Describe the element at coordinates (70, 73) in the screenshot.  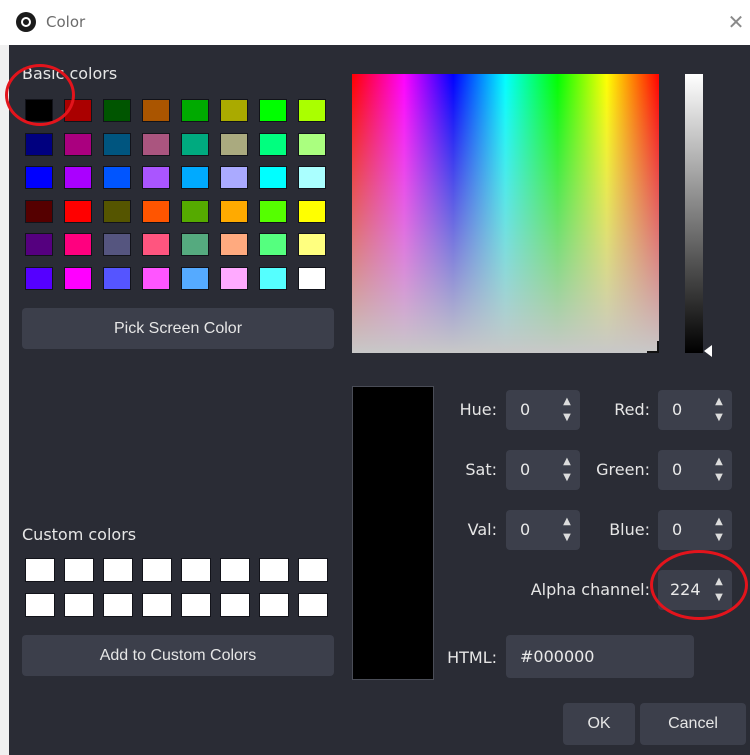
I see `basic-colors-label: Basic colors` at that location.